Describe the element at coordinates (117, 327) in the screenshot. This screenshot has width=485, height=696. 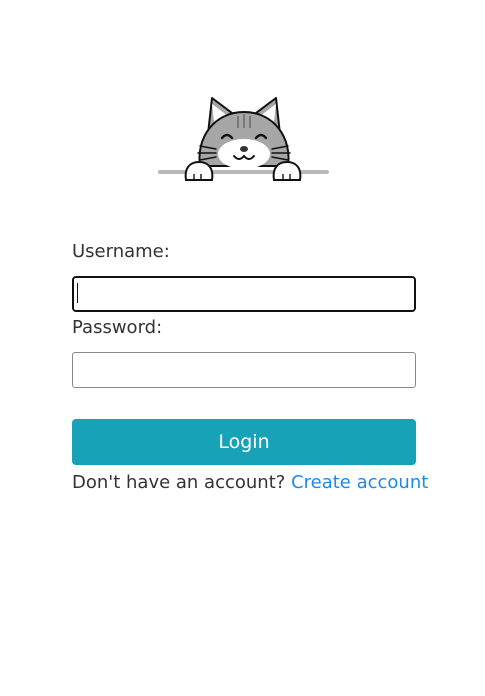
I see `password-label: Password:` at that location.